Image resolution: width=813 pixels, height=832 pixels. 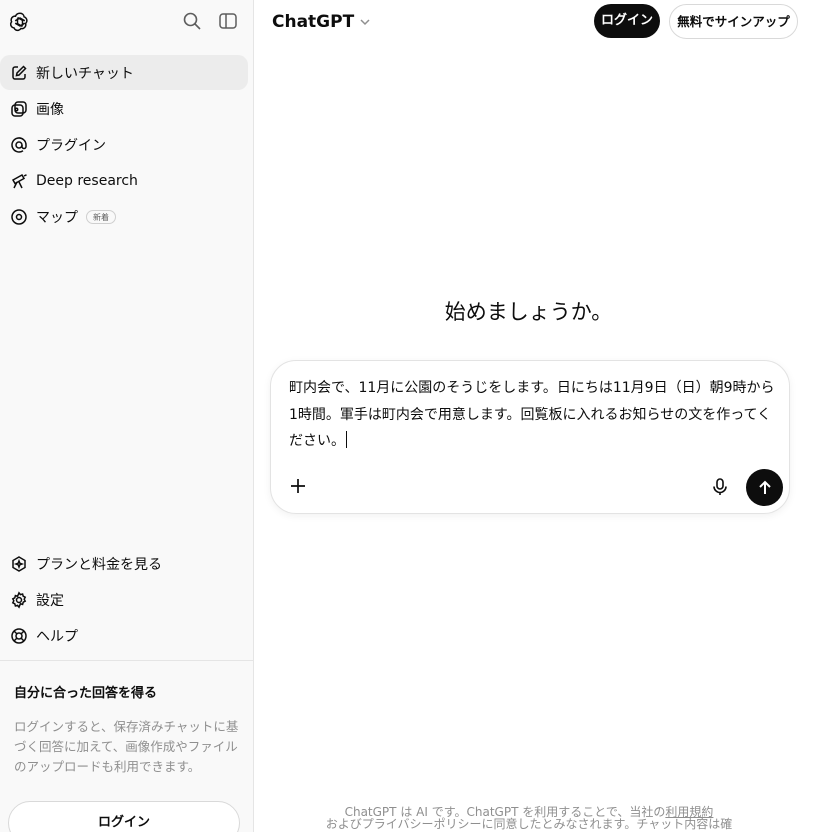 What do you see at coordinates (19, 636) in the screenshot?
I see `help-icon` at bounding box center [19, 636].